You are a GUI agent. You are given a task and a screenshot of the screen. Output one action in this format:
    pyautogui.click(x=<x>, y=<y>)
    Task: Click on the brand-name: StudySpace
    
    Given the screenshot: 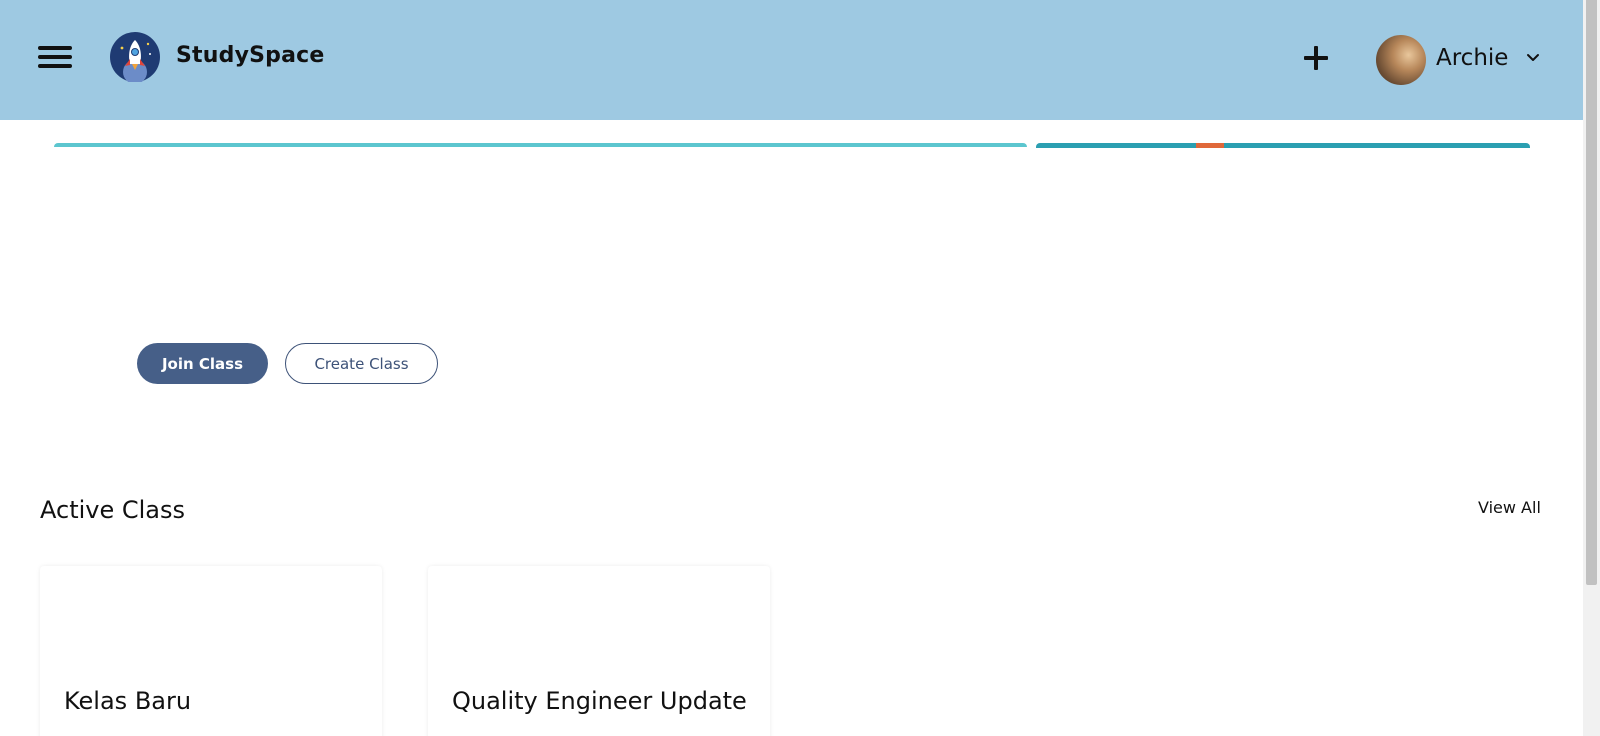 What is the action you would take?
    pyautogui.click(x=250, y=55)
    